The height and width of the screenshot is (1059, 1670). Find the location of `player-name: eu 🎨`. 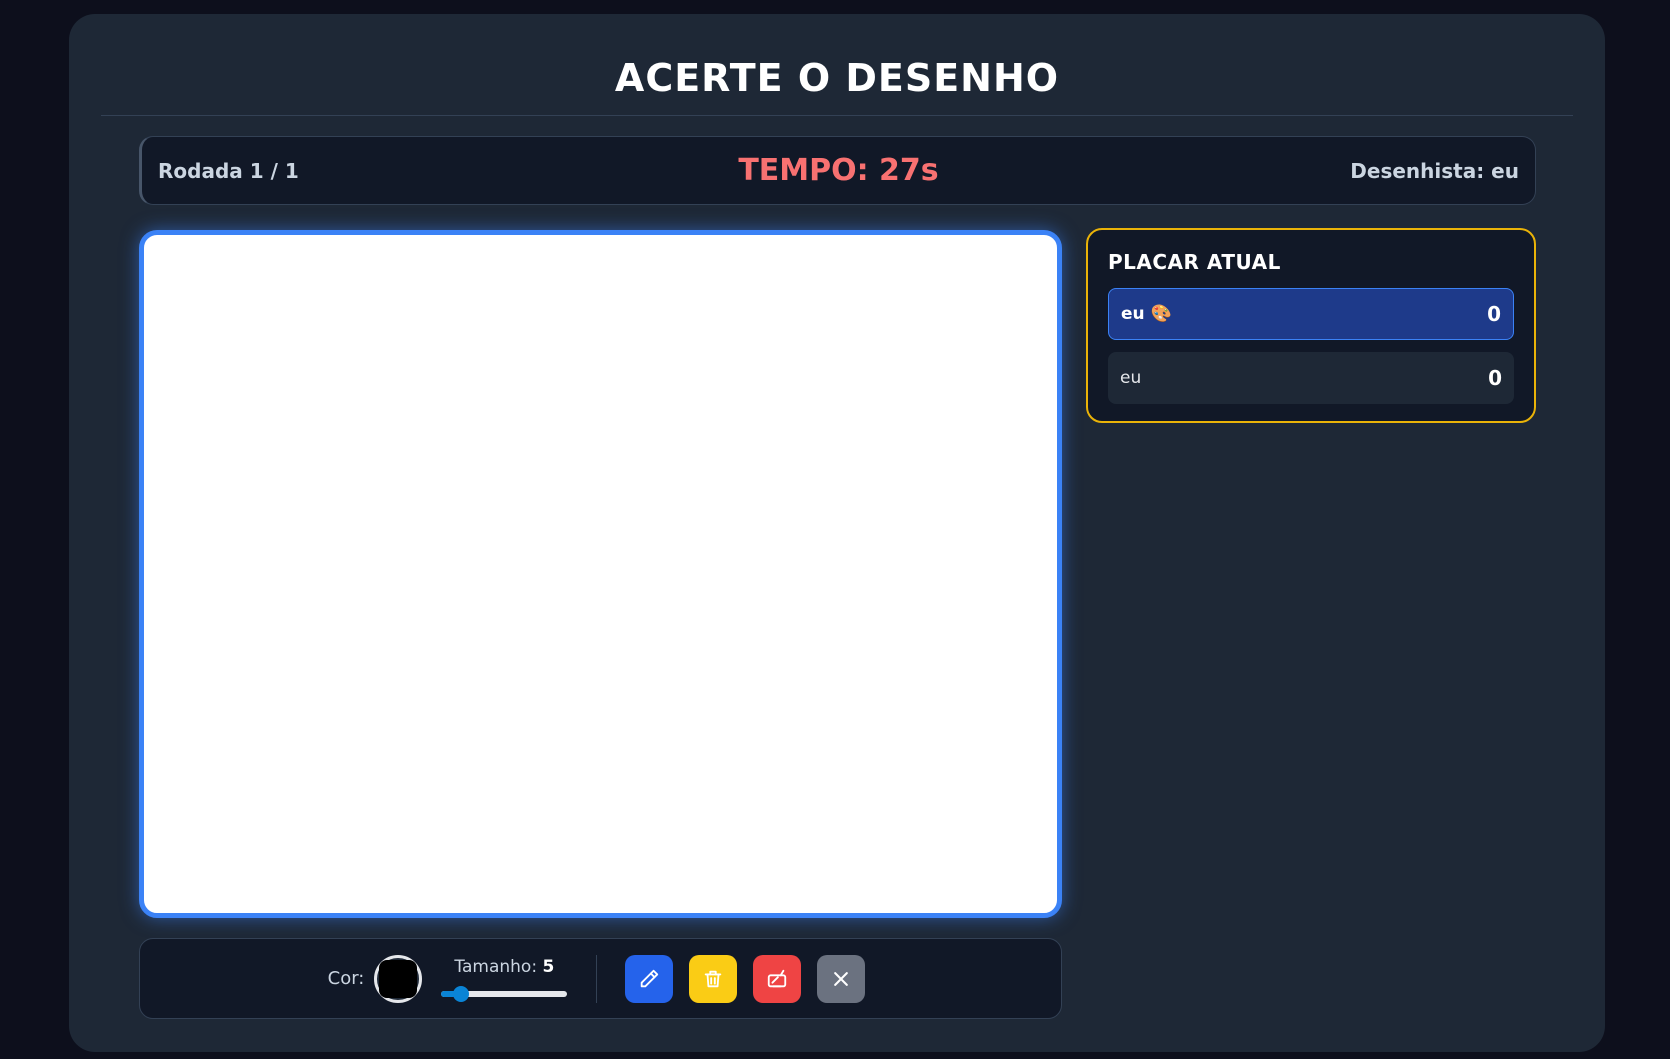

player-name: eu 🎨 is located at coordinates (1146, 314).